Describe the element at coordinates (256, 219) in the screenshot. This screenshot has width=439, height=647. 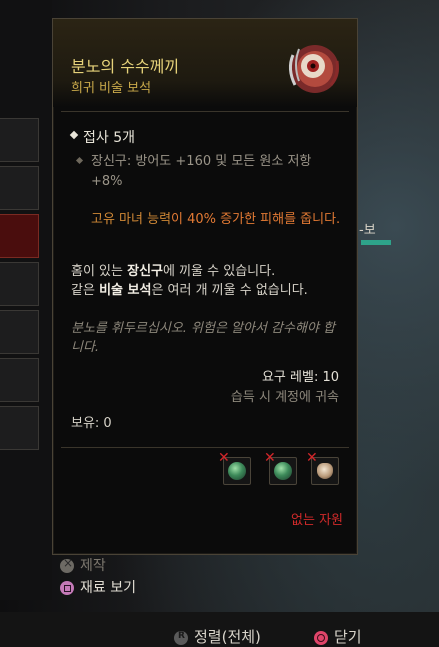
I see `legendary-highlight: 이 40% 증가한 피해를 줍니다.` at that location.